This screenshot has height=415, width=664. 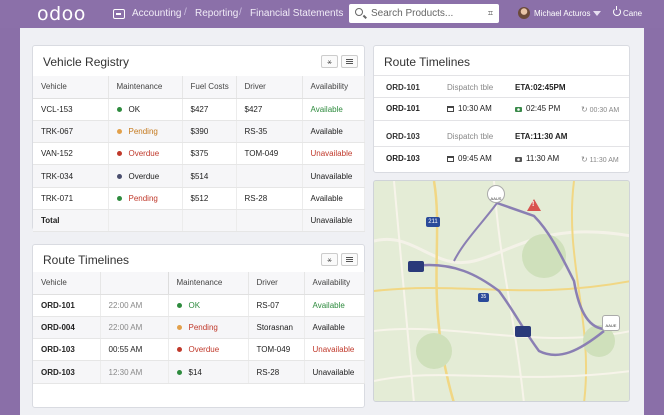 What do you see at coordinates (276, 328) in the screenshot?
I see `driver-cell: Storasnan` at bounding box center [276, 328].